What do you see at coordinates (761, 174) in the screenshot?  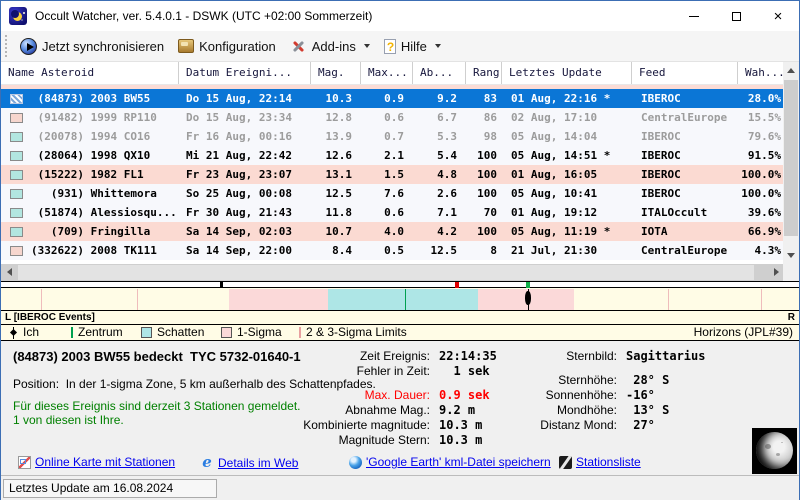 I see `cell-wah: 100.0%` at bounding box center [761, 174].